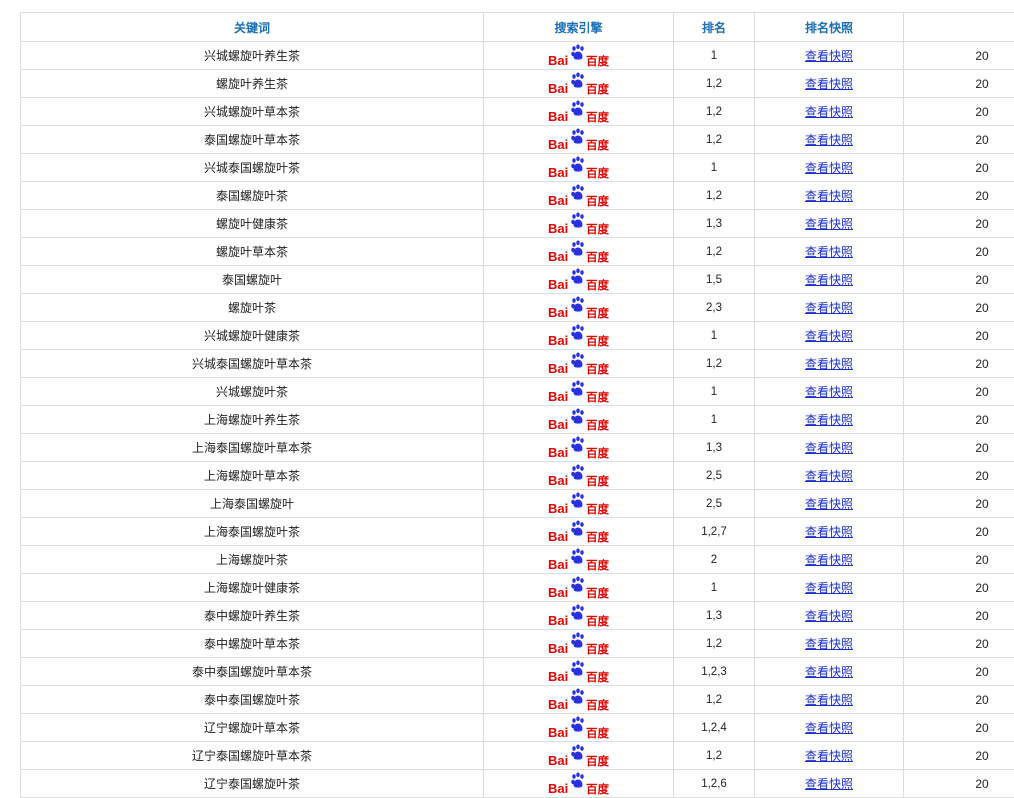  What do you see at coordinates (517, 140) in the screenshot?
I see `table-row: 泰国螺旋叶草本茶 Bai 百度 1,2 查看快照 20` at bounding box center [517, 140].